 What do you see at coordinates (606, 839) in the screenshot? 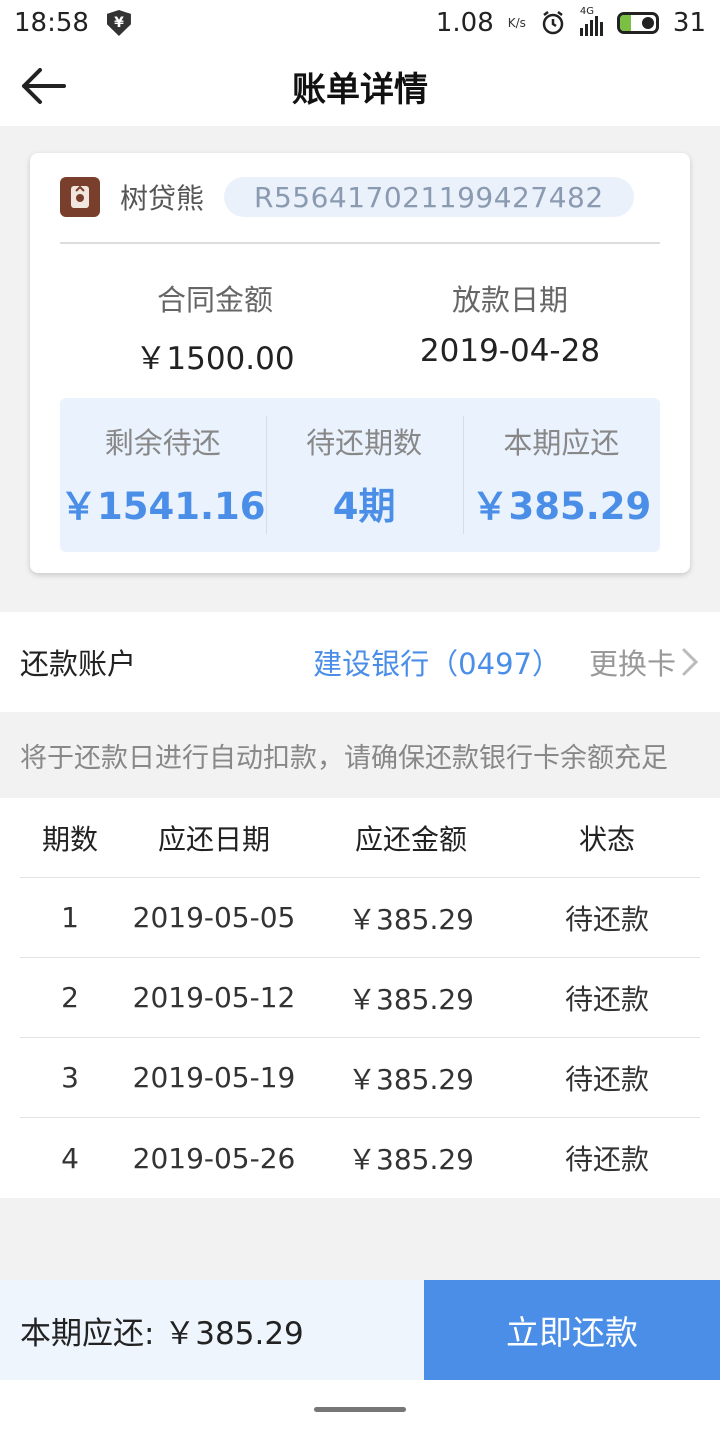
I see `column-header: 状态` at bounding box center [606, 839].